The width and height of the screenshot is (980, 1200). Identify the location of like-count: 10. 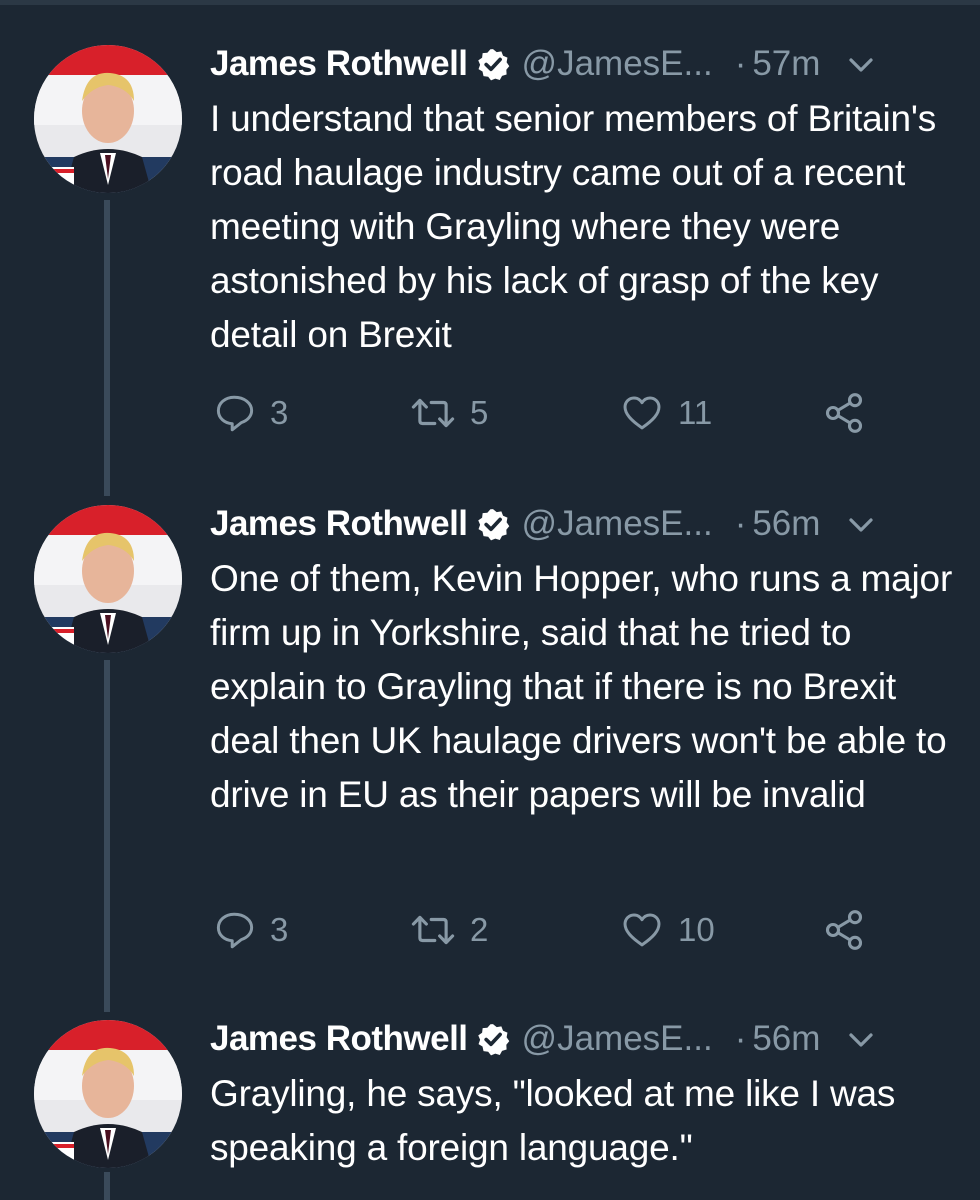
(696, 929).